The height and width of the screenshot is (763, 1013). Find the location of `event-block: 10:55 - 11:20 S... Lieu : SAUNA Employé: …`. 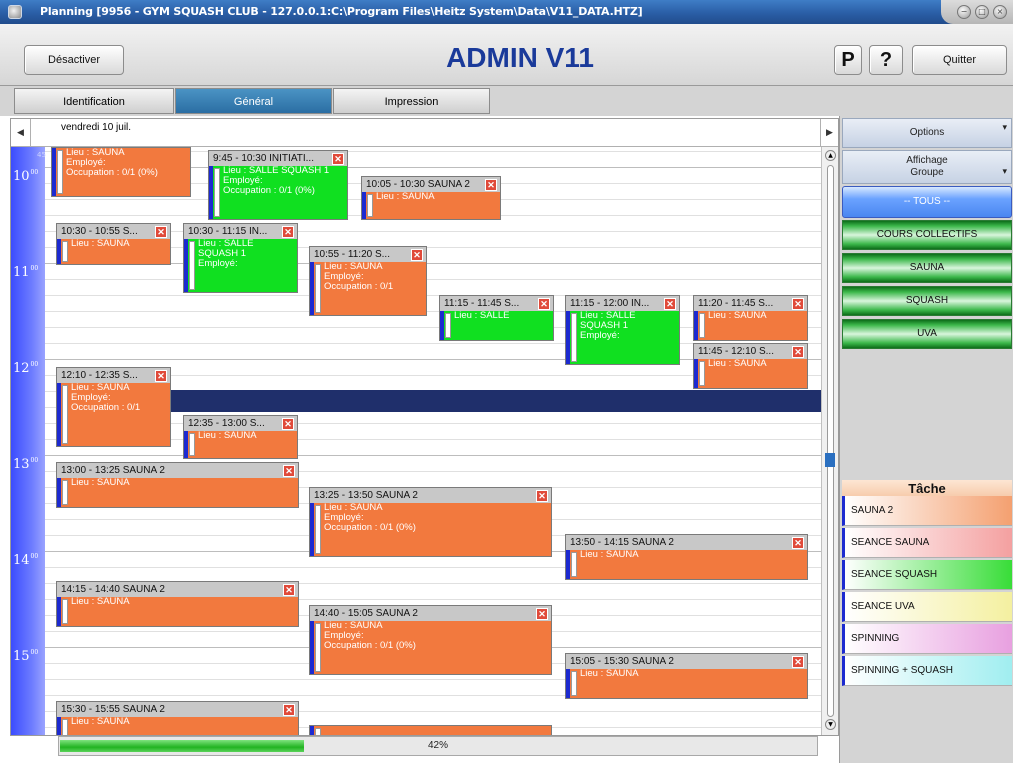

event-block: 10:55 - 11:20 S... Lieu : SAUNA Employé: … is located at coordinates (368, 281).